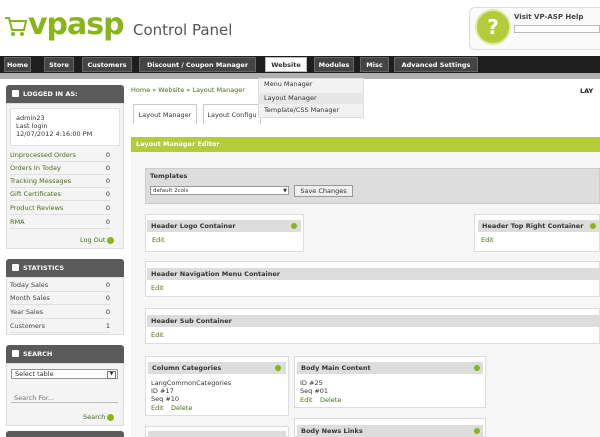 The width and height of the screenshot is (600, 437). What do you see at coordinates (301, 110) in the screenshot?
I see `menu-item-template-css-manager: Template/CSS Manager` at bounding box center [301, 110].